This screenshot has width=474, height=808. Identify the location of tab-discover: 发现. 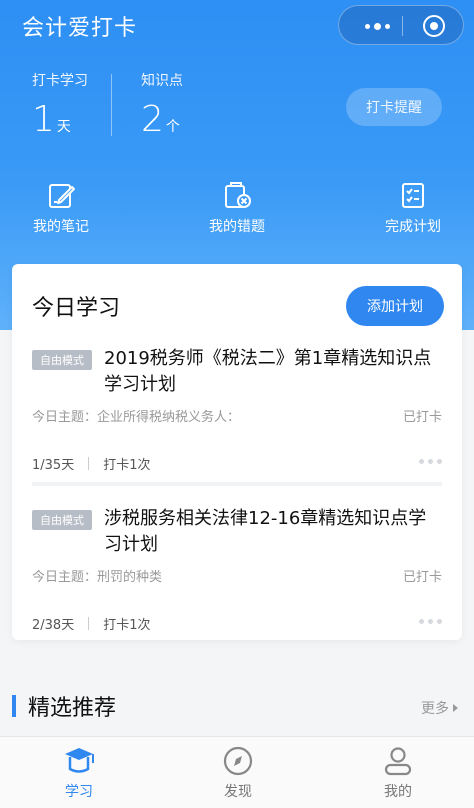
(238, 773).